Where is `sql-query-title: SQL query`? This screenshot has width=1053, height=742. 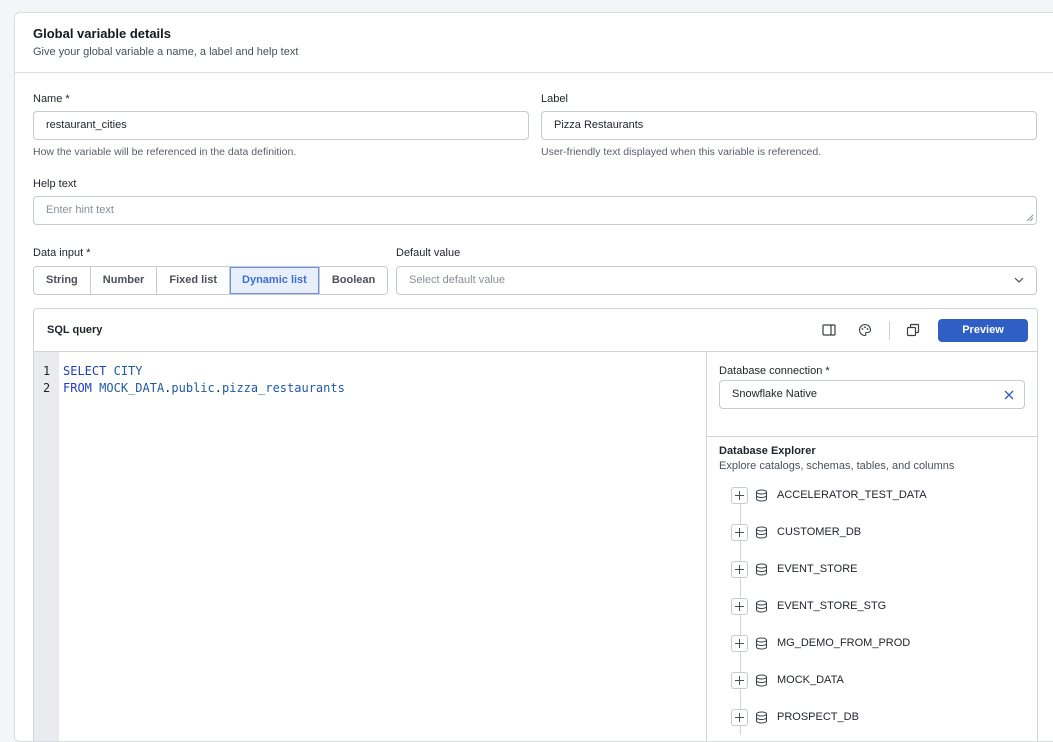
sql-query-title: SQL query is located at coordinates (75, 330).